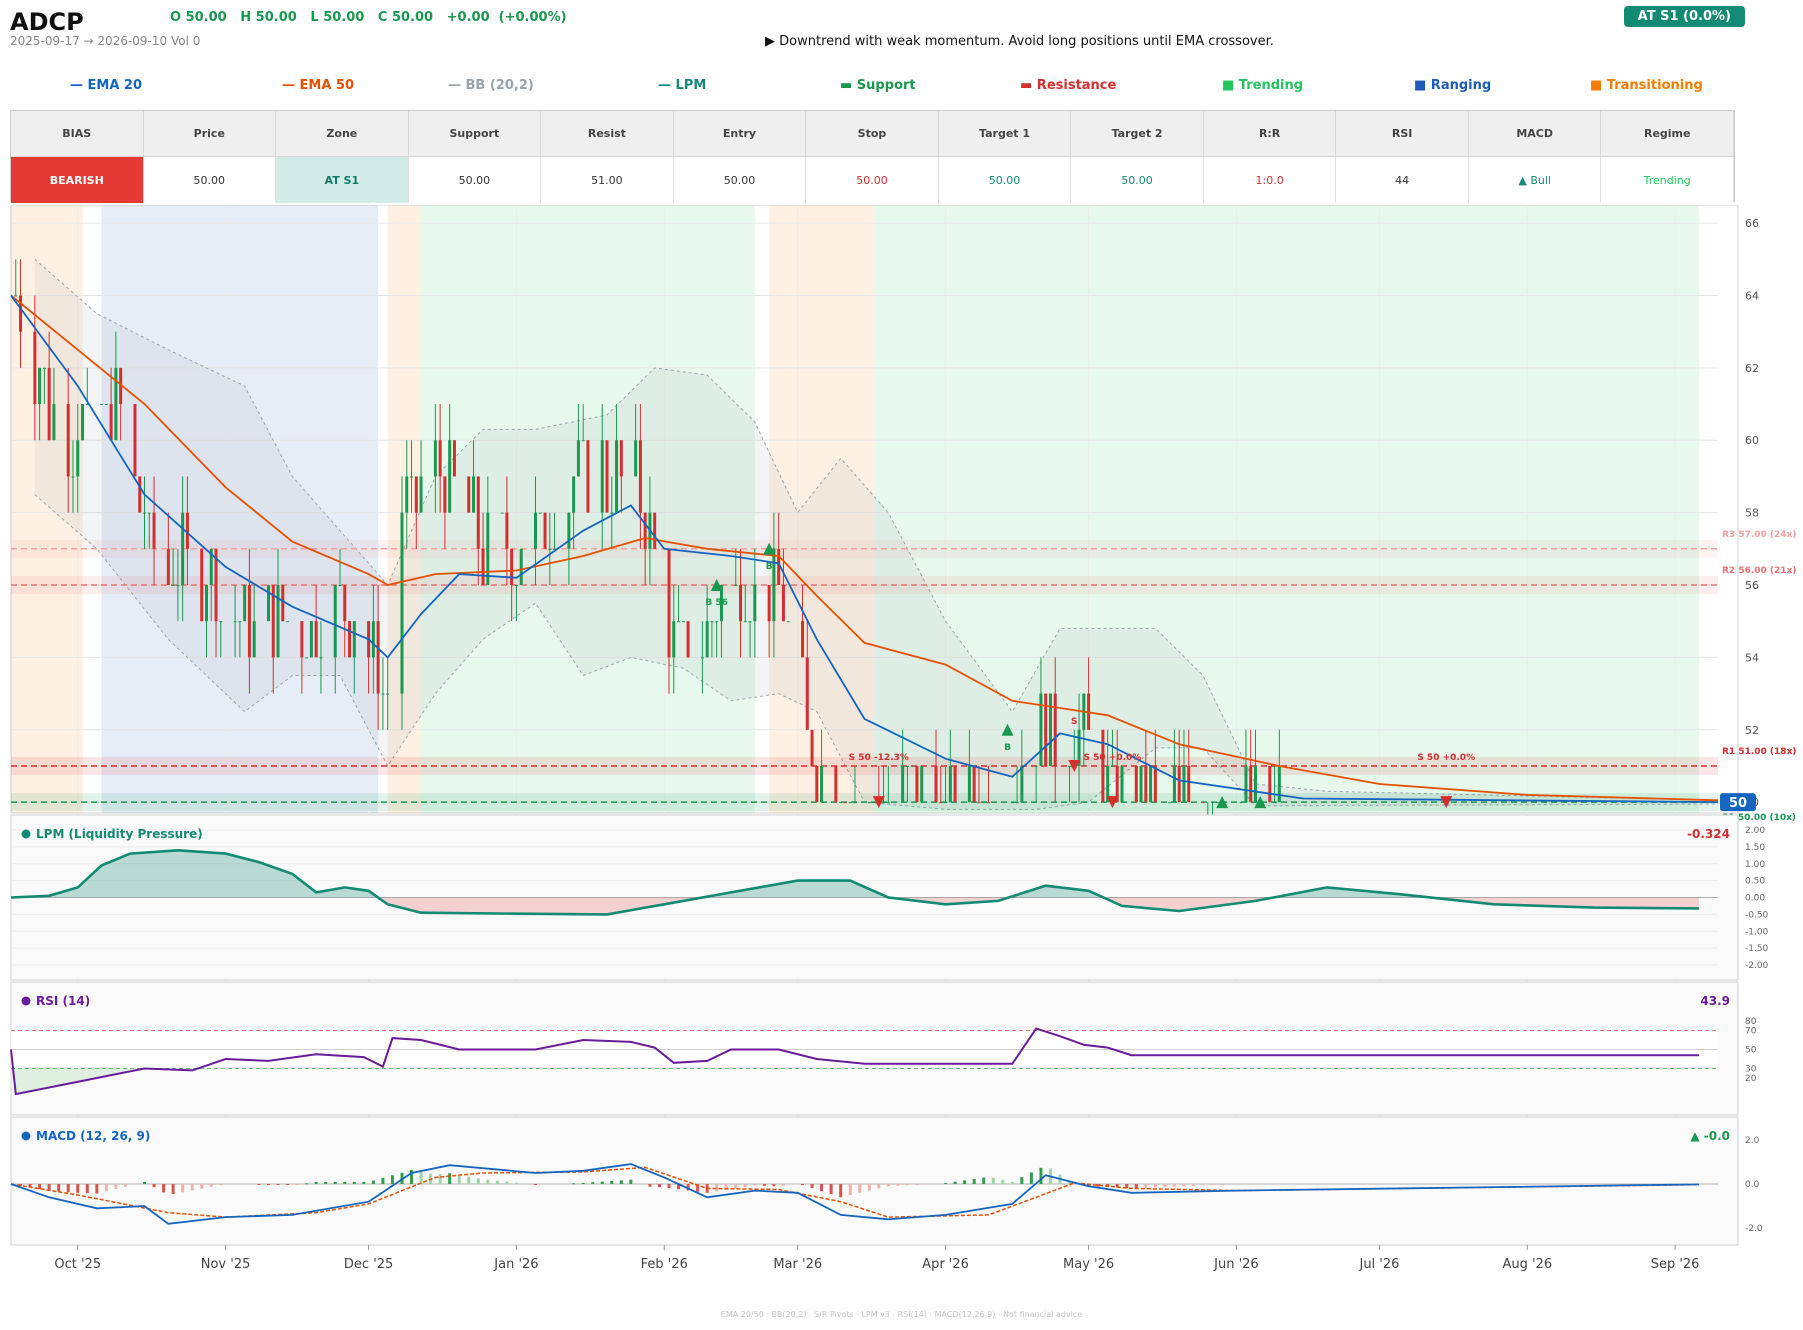  Describe the element at coordinates (1068, 85) in the screenshot. I see `legend-resistance: ▬ Resistance` at that location.